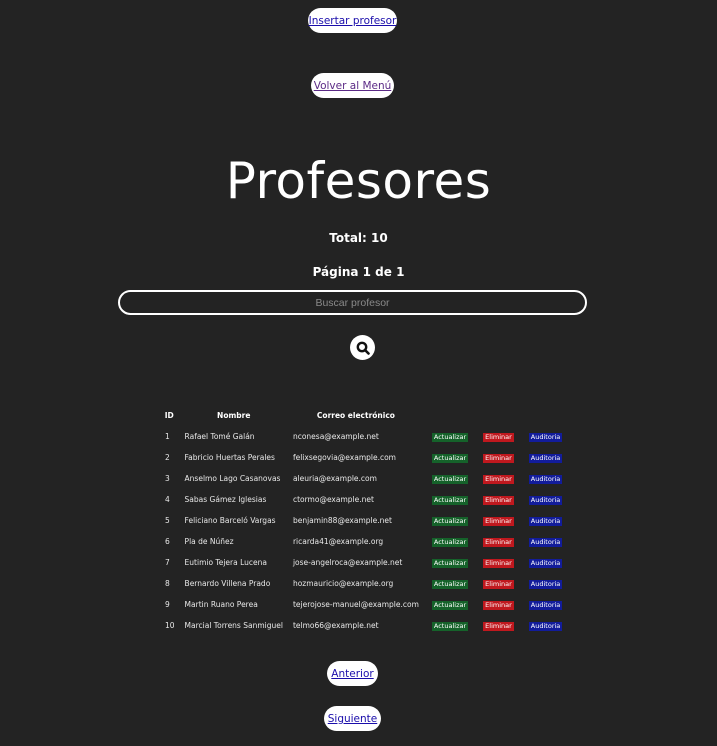  I want to click on column-header-id: ID, so click(169, 415).